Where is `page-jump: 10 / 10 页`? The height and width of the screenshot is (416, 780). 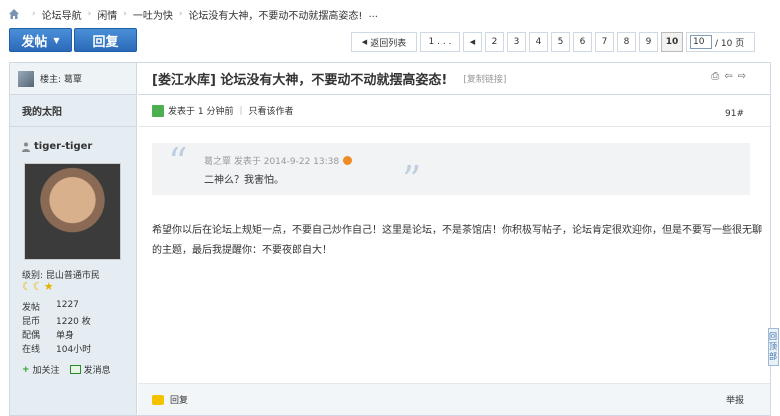 page-jump: 10 / 10 页 is located at coordinates (720, 42).